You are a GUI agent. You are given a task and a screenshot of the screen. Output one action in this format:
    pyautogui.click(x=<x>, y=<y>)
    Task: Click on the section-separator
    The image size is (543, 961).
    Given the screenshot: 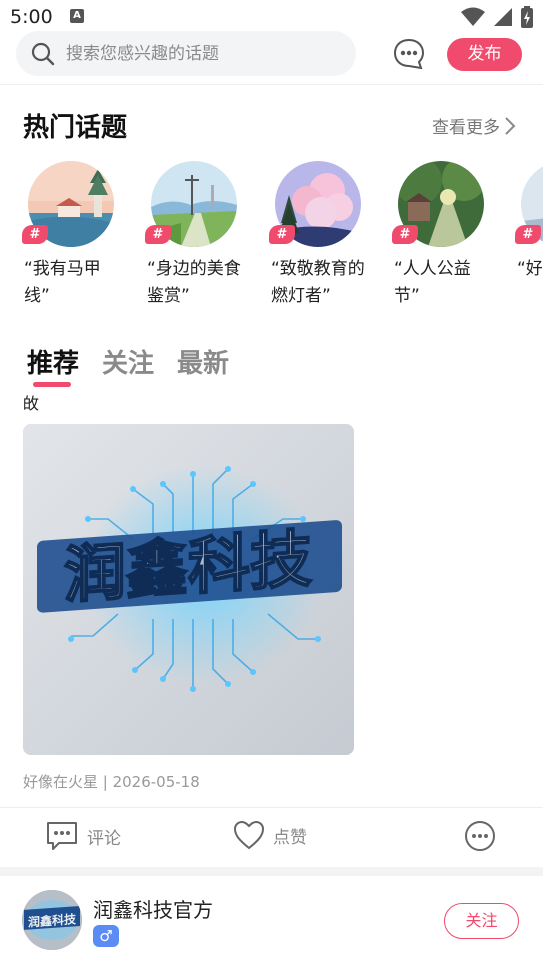 What is the action you would take?
    pyautogui.click(x=271, y=871)
    